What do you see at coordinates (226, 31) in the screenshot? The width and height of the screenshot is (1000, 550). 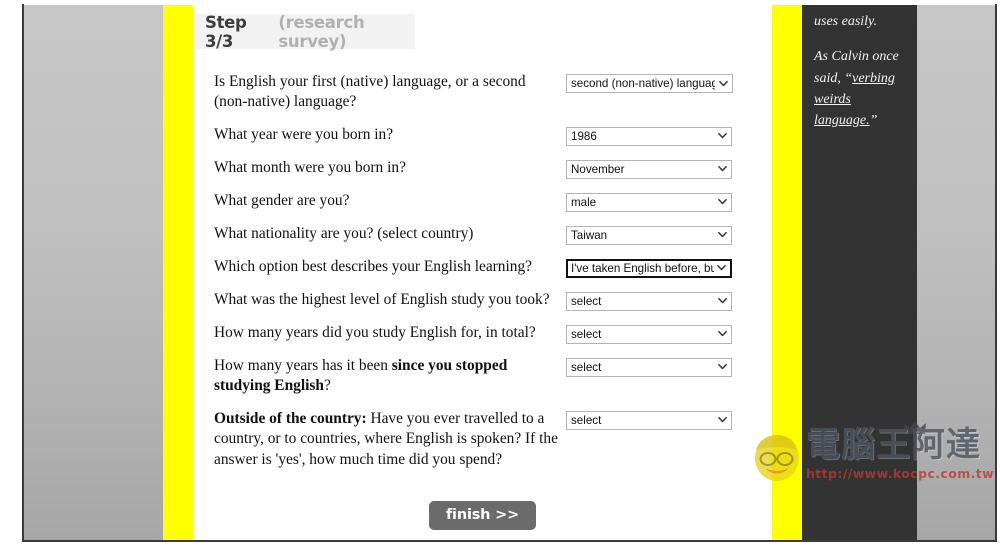 I see `step-counter: Step 3/3` at bounding box center [226, 31].